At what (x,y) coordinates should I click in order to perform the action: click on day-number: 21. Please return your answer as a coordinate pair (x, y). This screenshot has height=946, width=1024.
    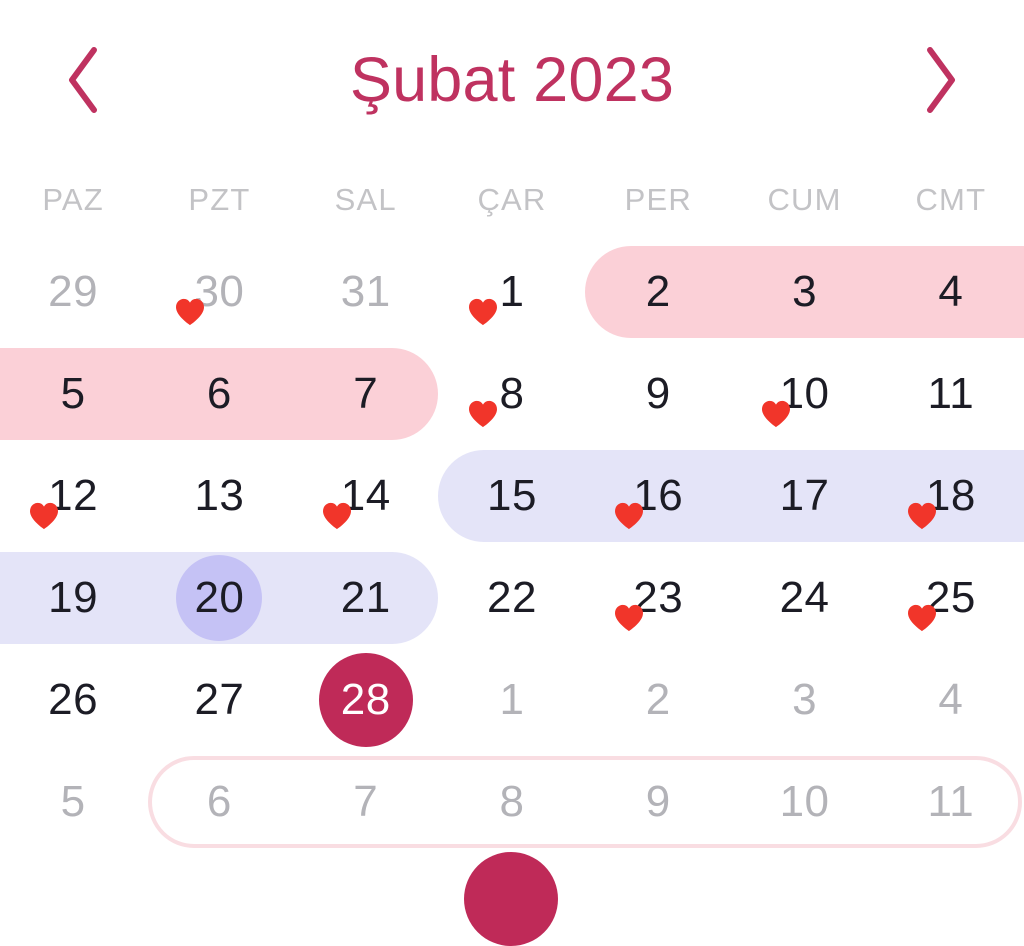
    Looking at the image, I should click on (365, 597).